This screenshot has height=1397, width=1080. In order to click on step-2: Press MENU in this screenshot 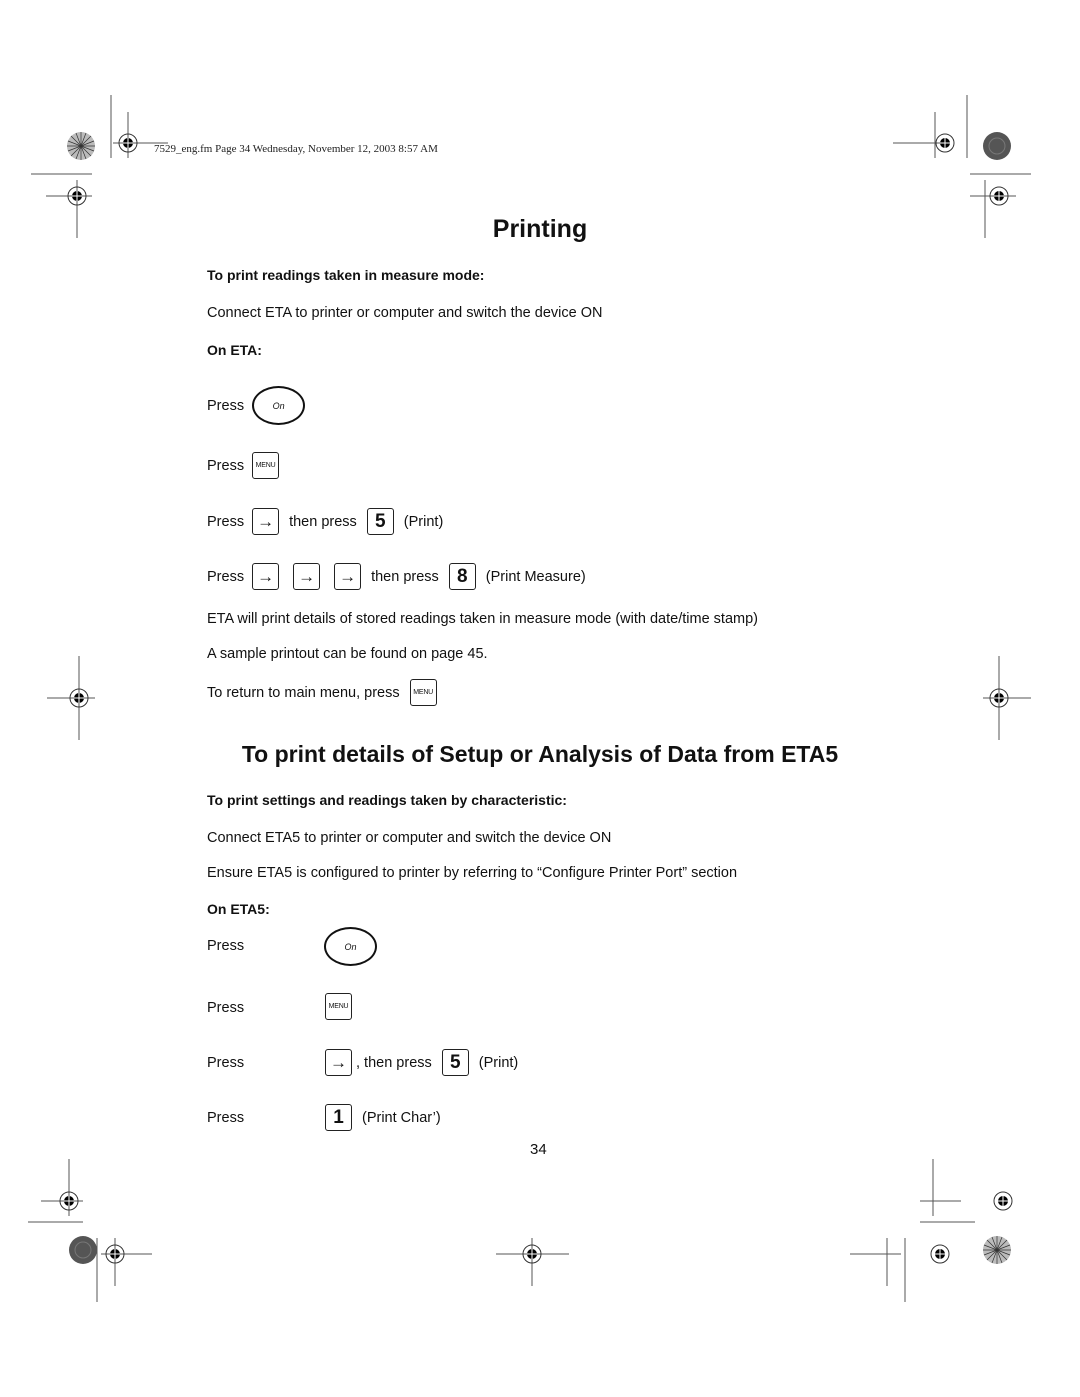, I will do `click(243, 465)`.